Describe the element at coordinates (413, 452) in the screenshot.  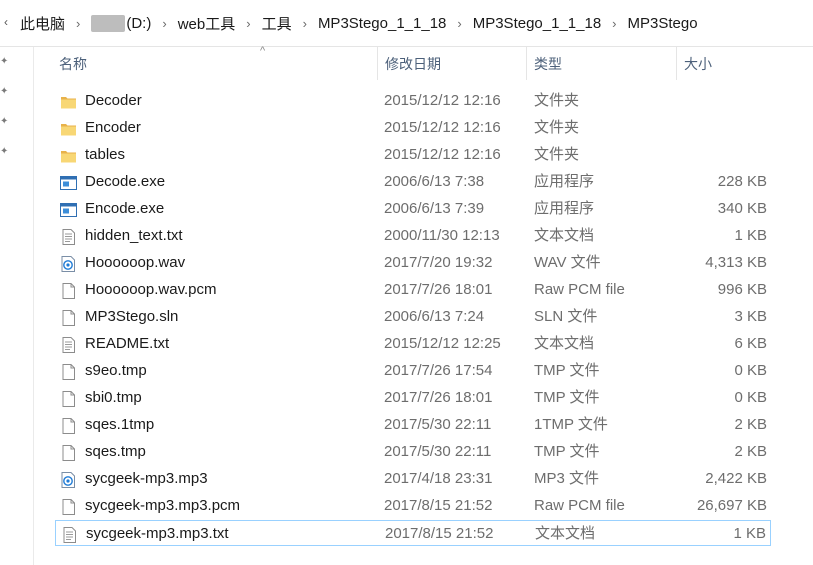
I see `file-row: sqes.tmp 2017/5/30 22:11 TMP 文件 2 KB` at that location.